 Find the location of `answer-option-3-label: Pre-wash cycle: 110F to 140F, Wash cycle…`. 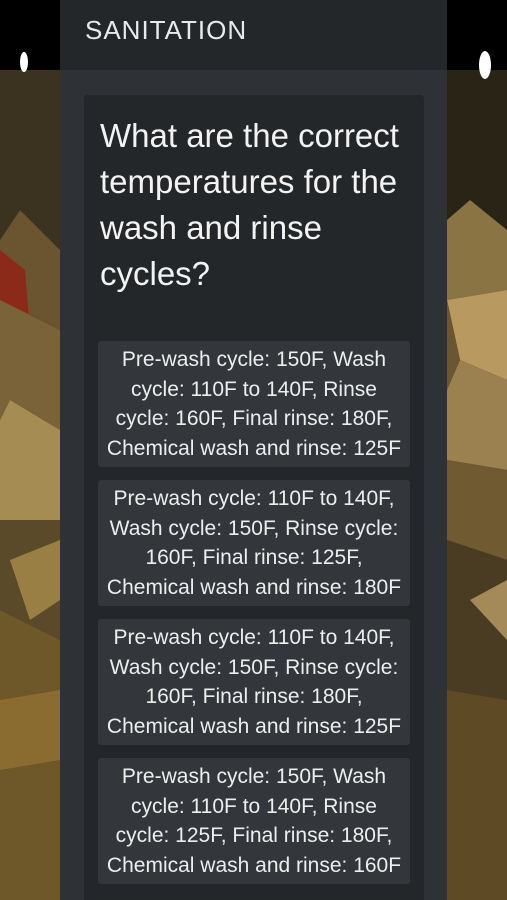

answer-option-3-label: Pre-wash cycle: 110F to 140F, Wash cycle… is located at coordinates (254, 682).